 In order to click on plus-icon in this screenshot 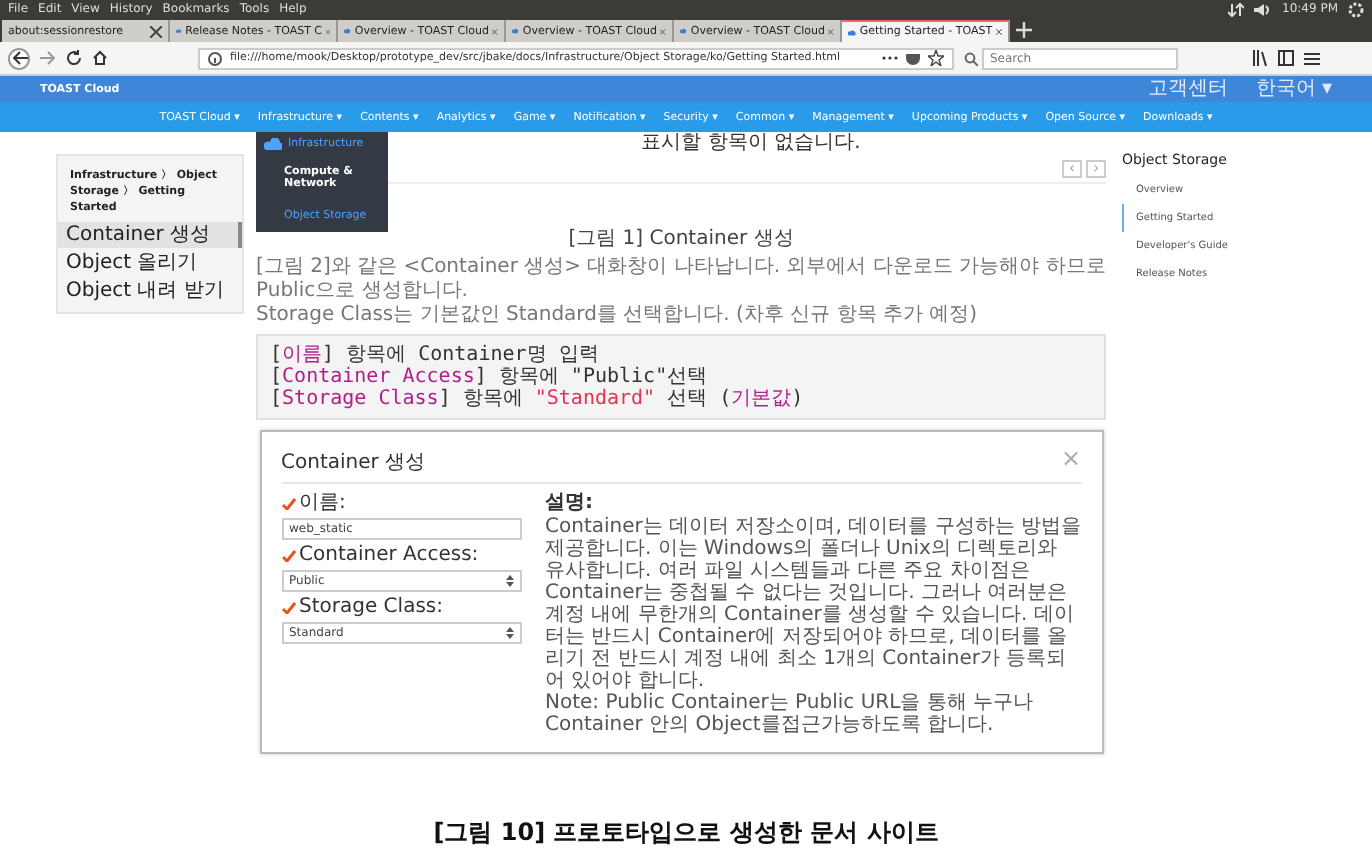, I will do `click(1024, 30)`.